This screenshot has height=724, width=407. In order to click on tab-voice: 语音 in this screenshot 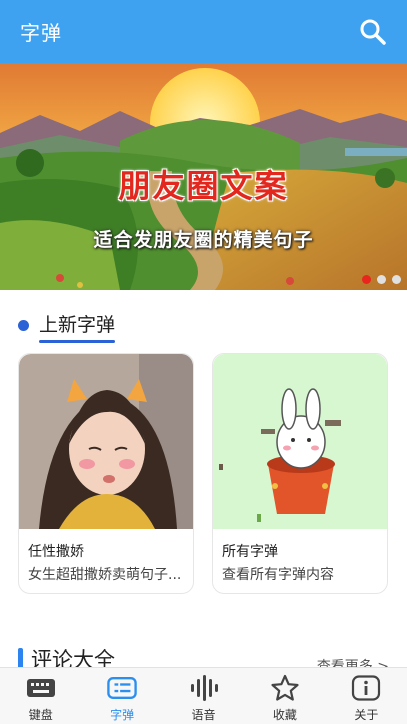, I will do `click(203, 696)`.